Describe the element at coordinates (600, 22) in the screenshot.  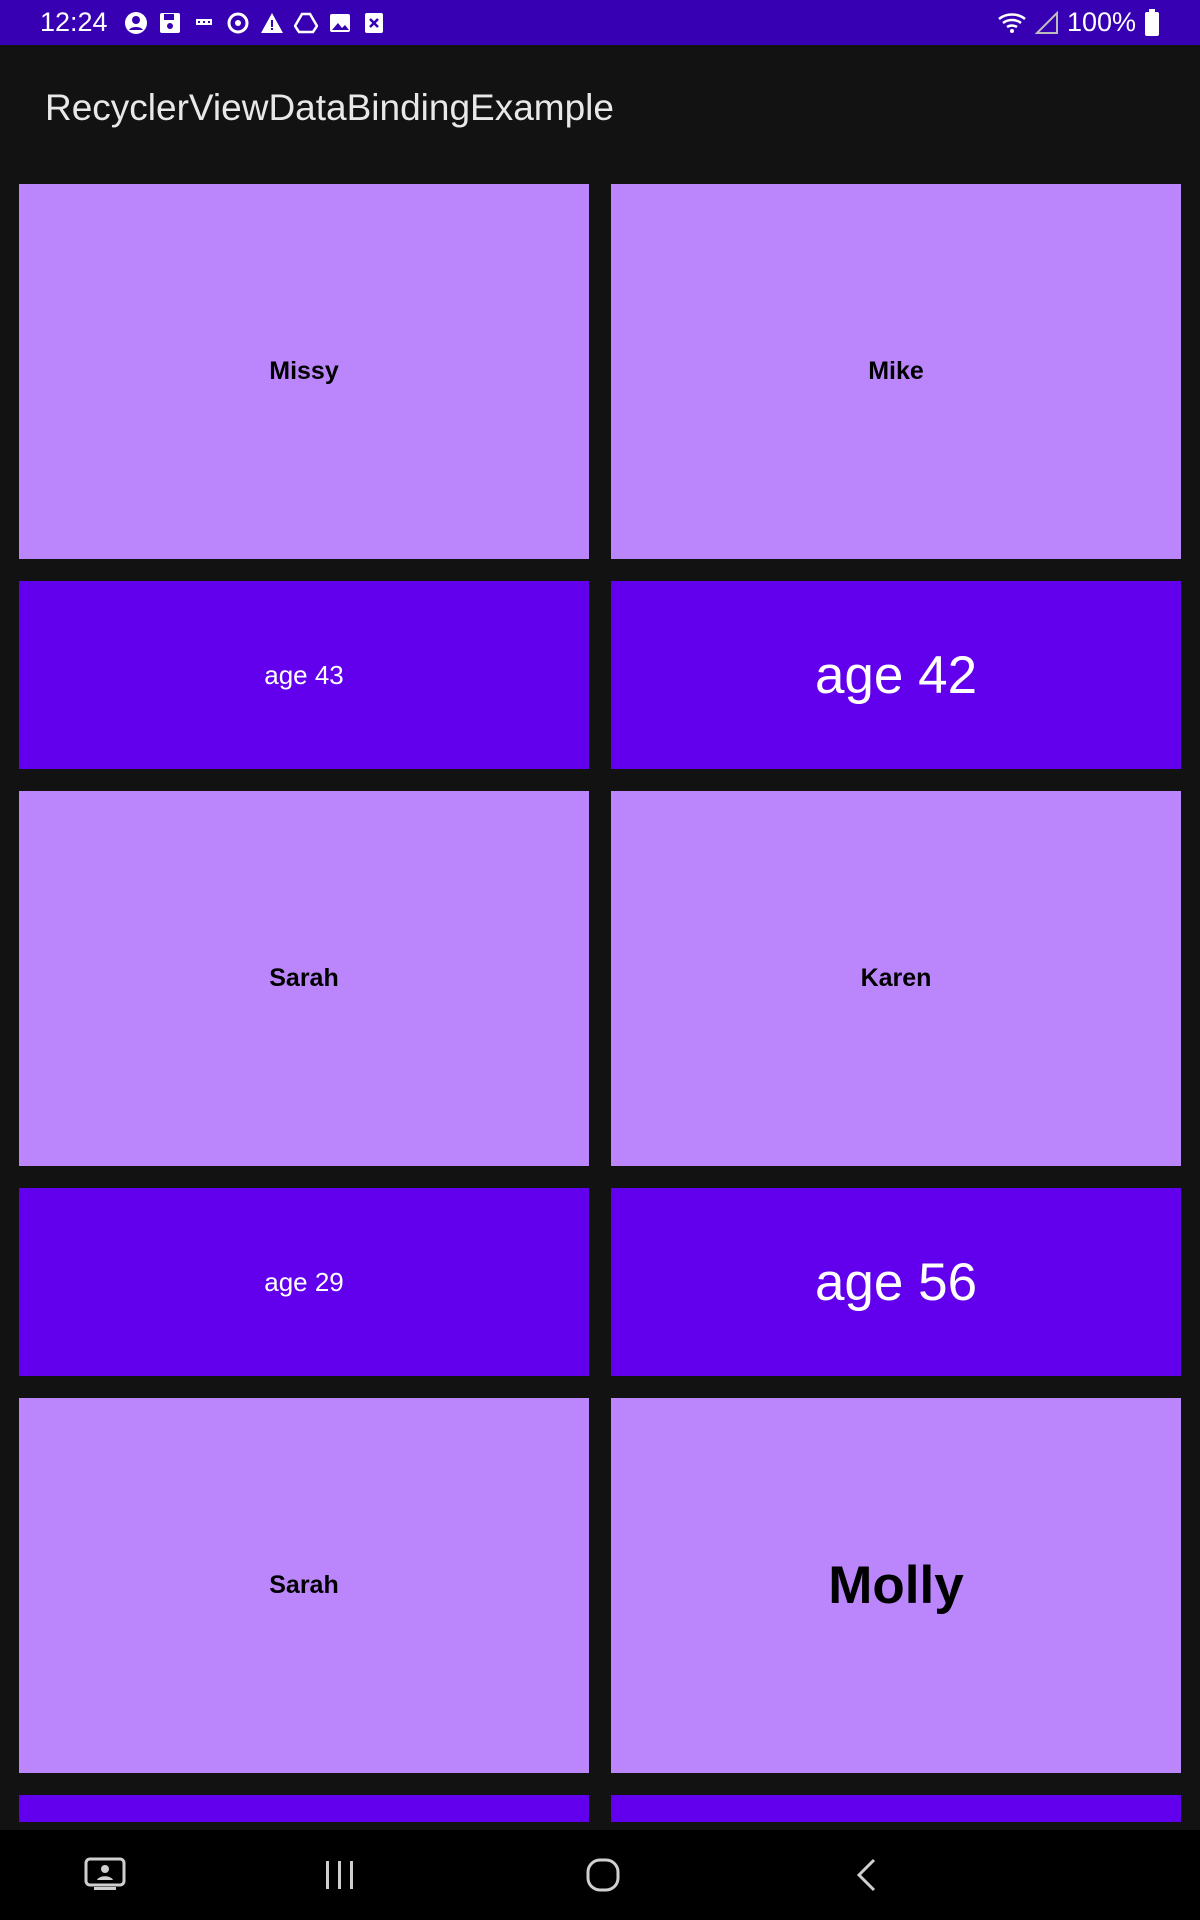
I see `status-bar: 12:24 100%` at that location.